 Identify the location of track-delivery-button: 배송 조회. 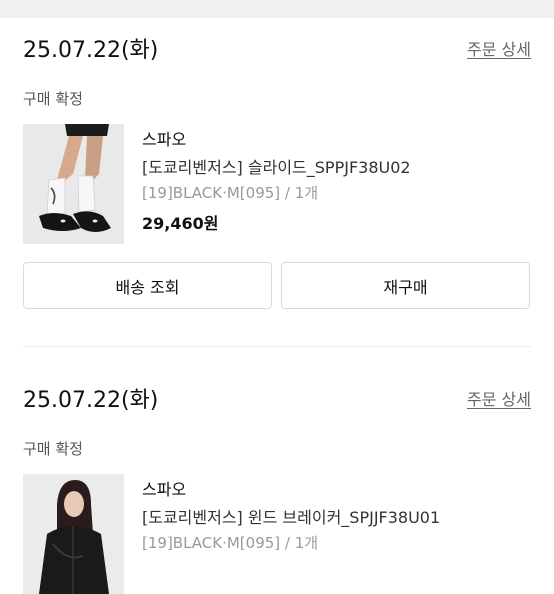
(147, 285).